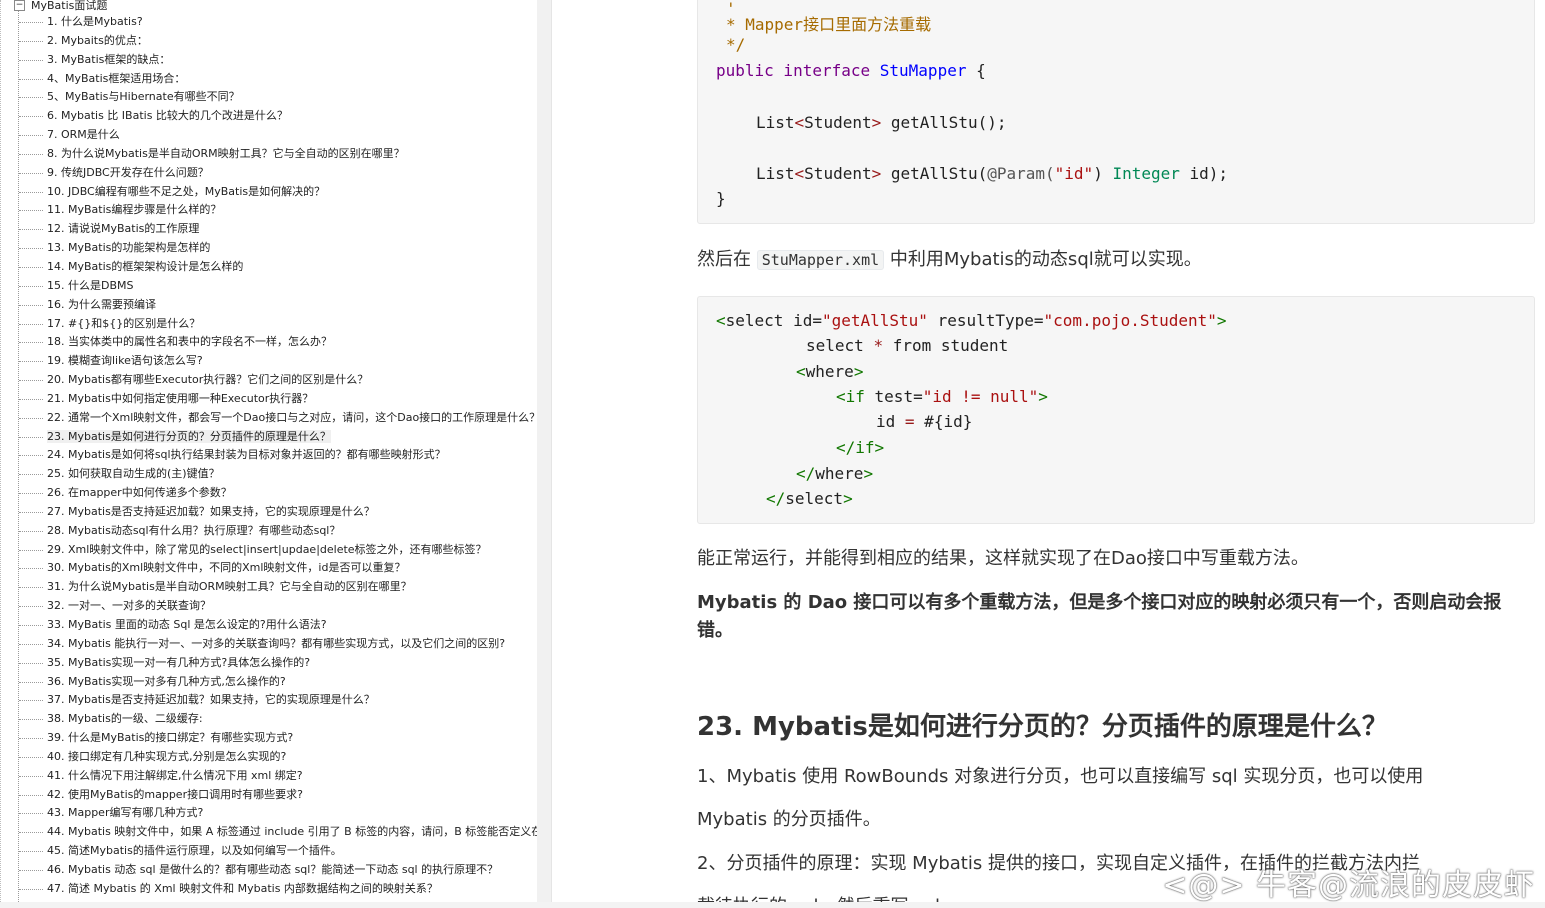 The image size is (1545, 908). I want to click on outline-item: 4、MyBatis框架适用场合：, so click(268, 79).